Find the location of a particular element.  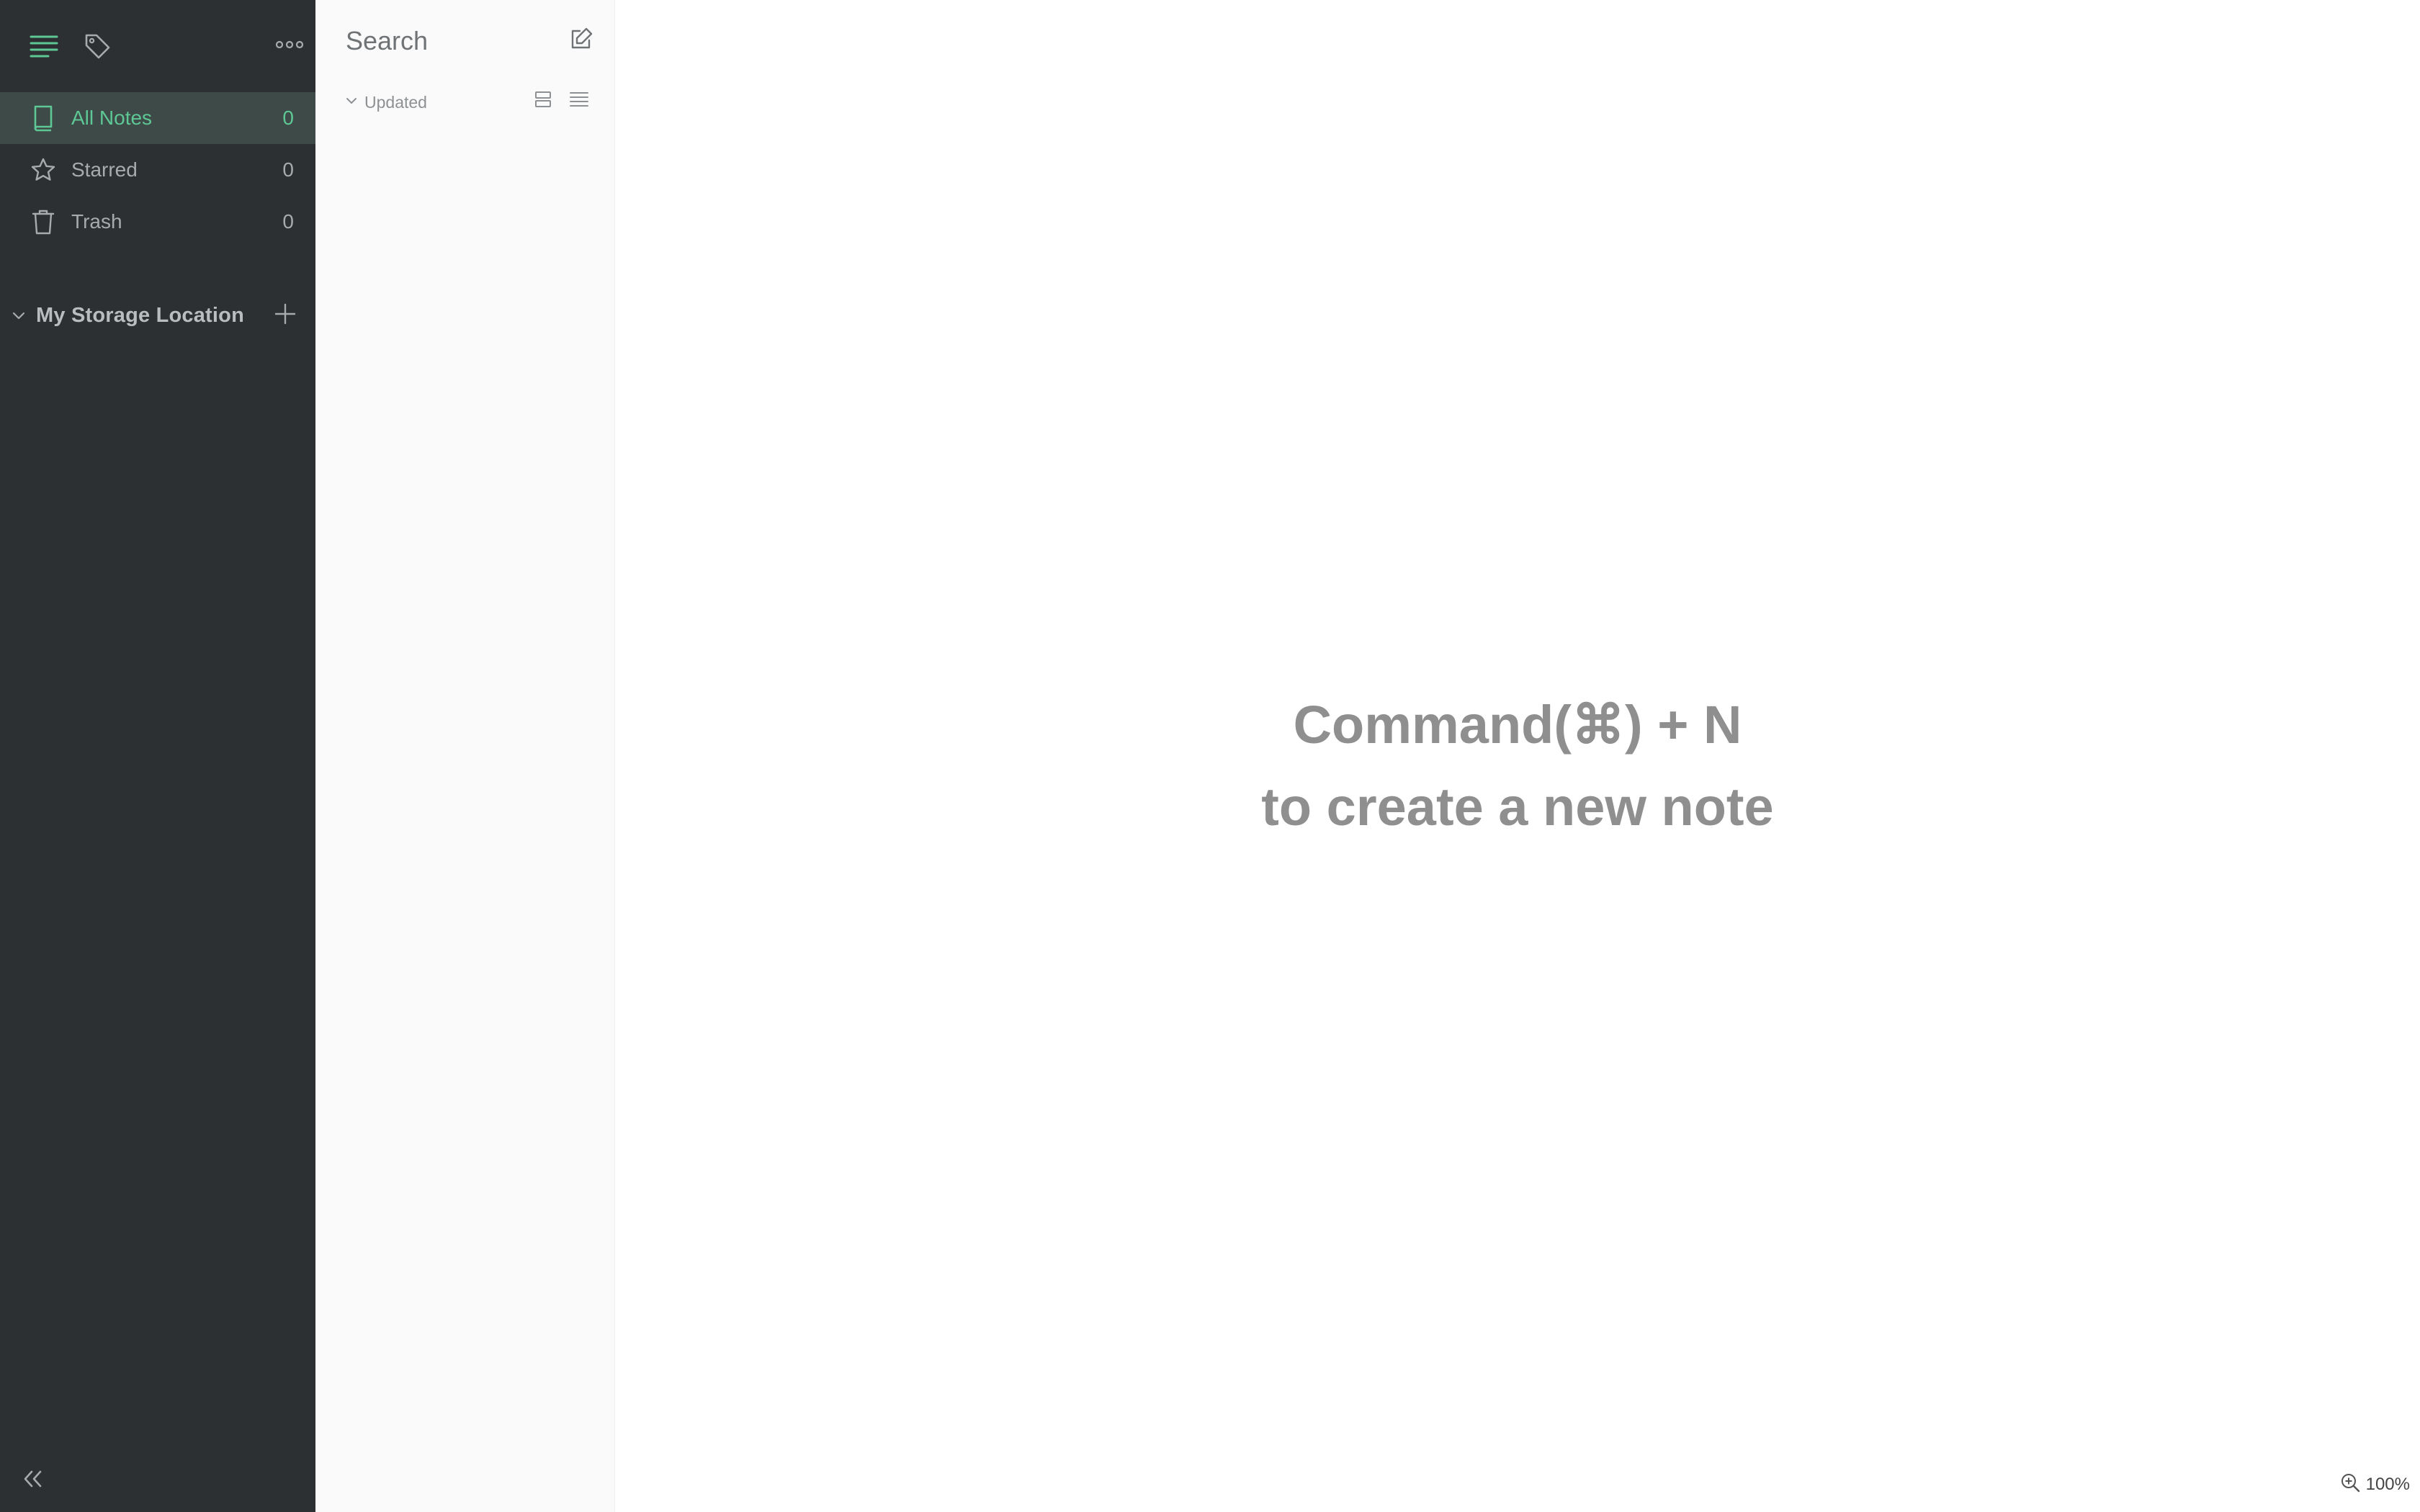

default-view-button is located at coordinates (543, 100).